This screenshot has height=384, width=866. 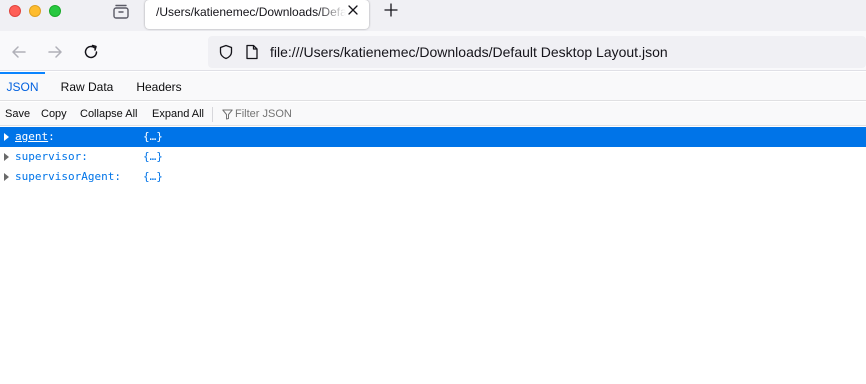 I want to click on back-arrow-icon, so click(x=19, y=52).